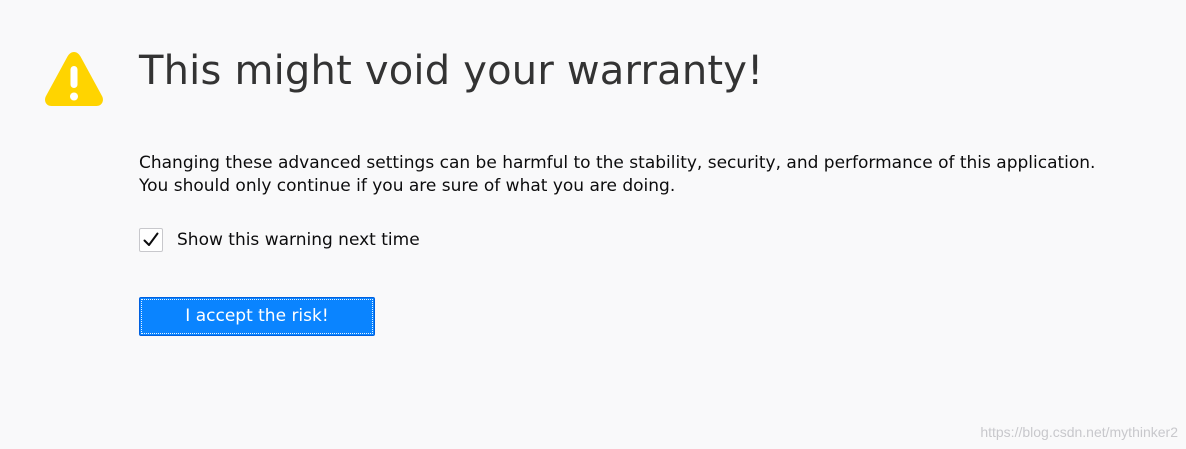  What do you see at coordinates (298, 240) in the screenshot?
I see `show-warning-label: Show this warning next time` at bounding box center [298, 240].